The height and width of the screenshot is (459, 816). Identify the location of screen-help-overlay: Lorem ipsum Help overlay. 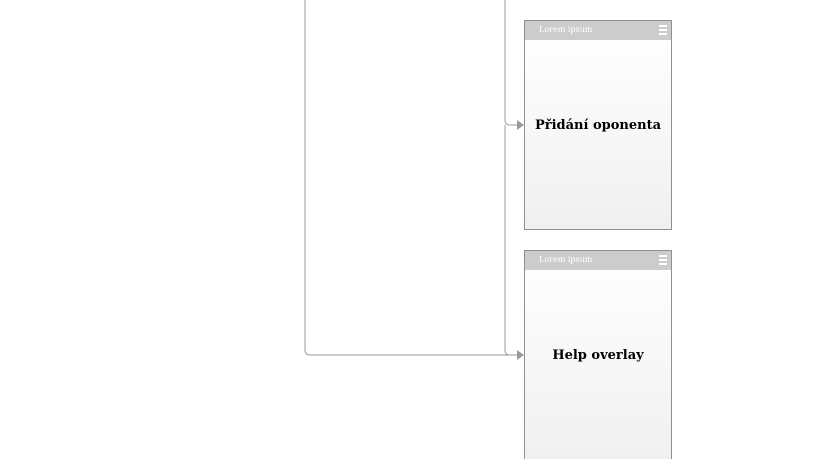
(598, 354).